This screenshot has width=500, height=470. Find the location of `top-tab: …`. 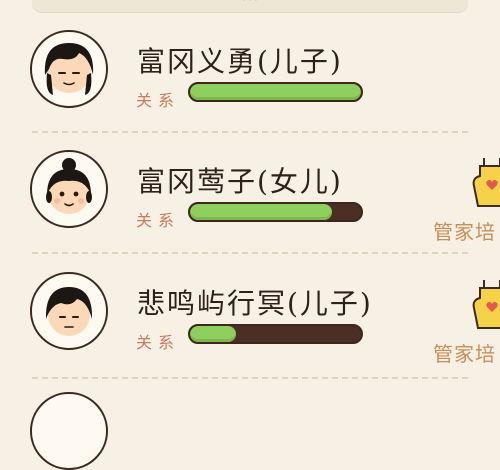

top-tab: … is located at coordinates (250, 6).